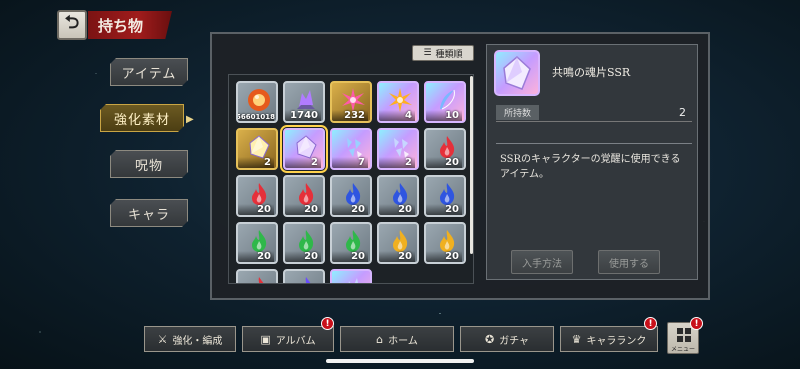  I want to click on nav-label: ガチャ, so click(514, 341).